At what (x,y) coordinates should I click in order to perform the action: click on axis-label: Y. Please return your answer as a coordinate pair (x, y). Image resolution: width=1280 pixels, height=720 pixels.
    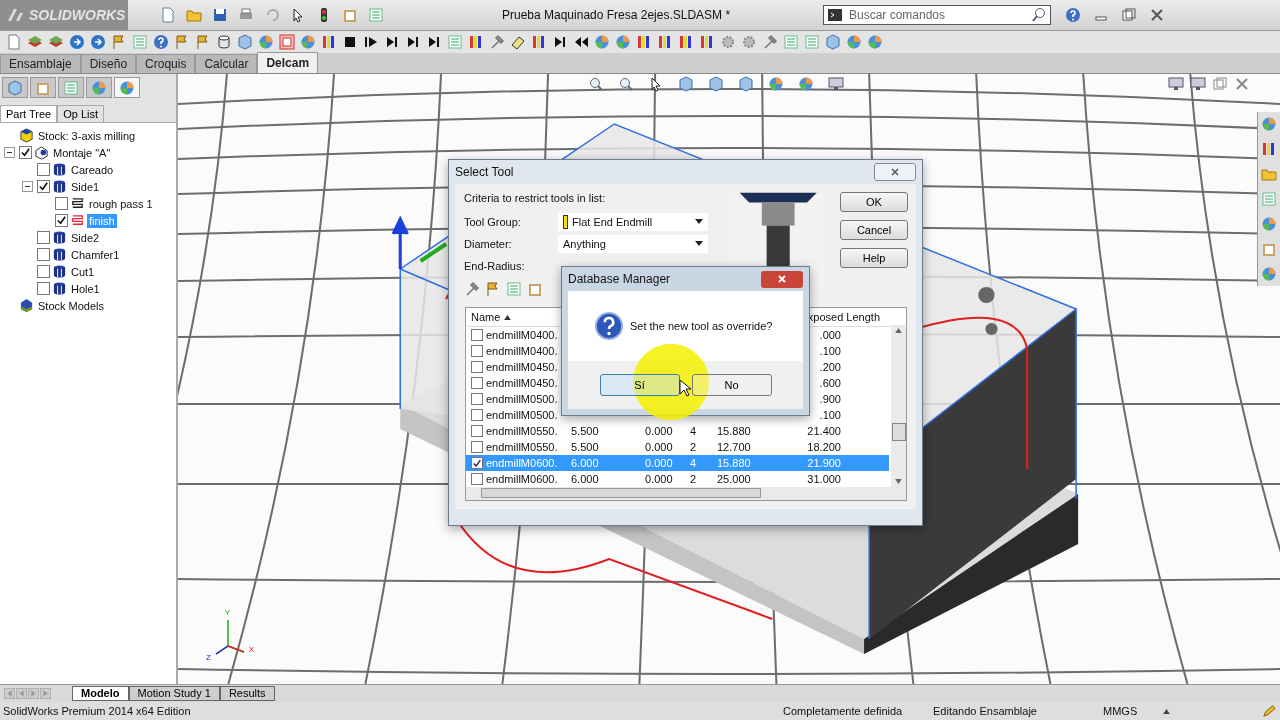
    Looking at the image, I should click on (228, 612).